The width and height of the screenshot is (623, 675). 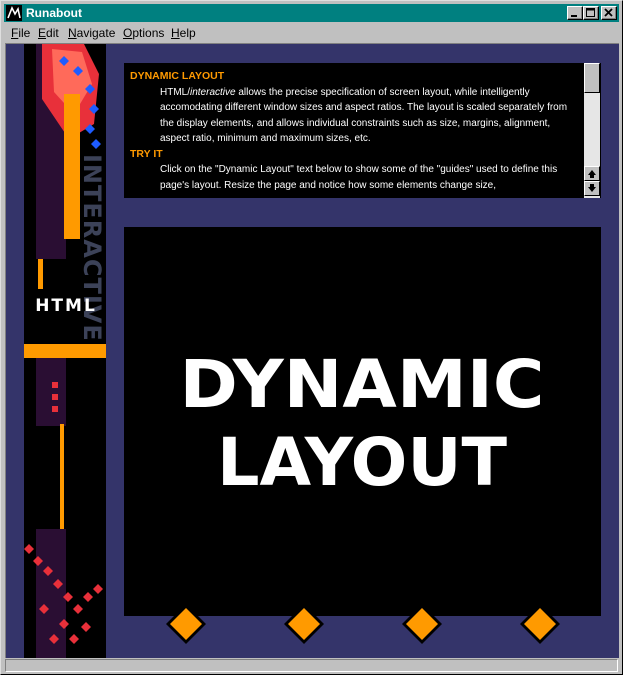 I want to click on close-button, so click(x=609, y=13).